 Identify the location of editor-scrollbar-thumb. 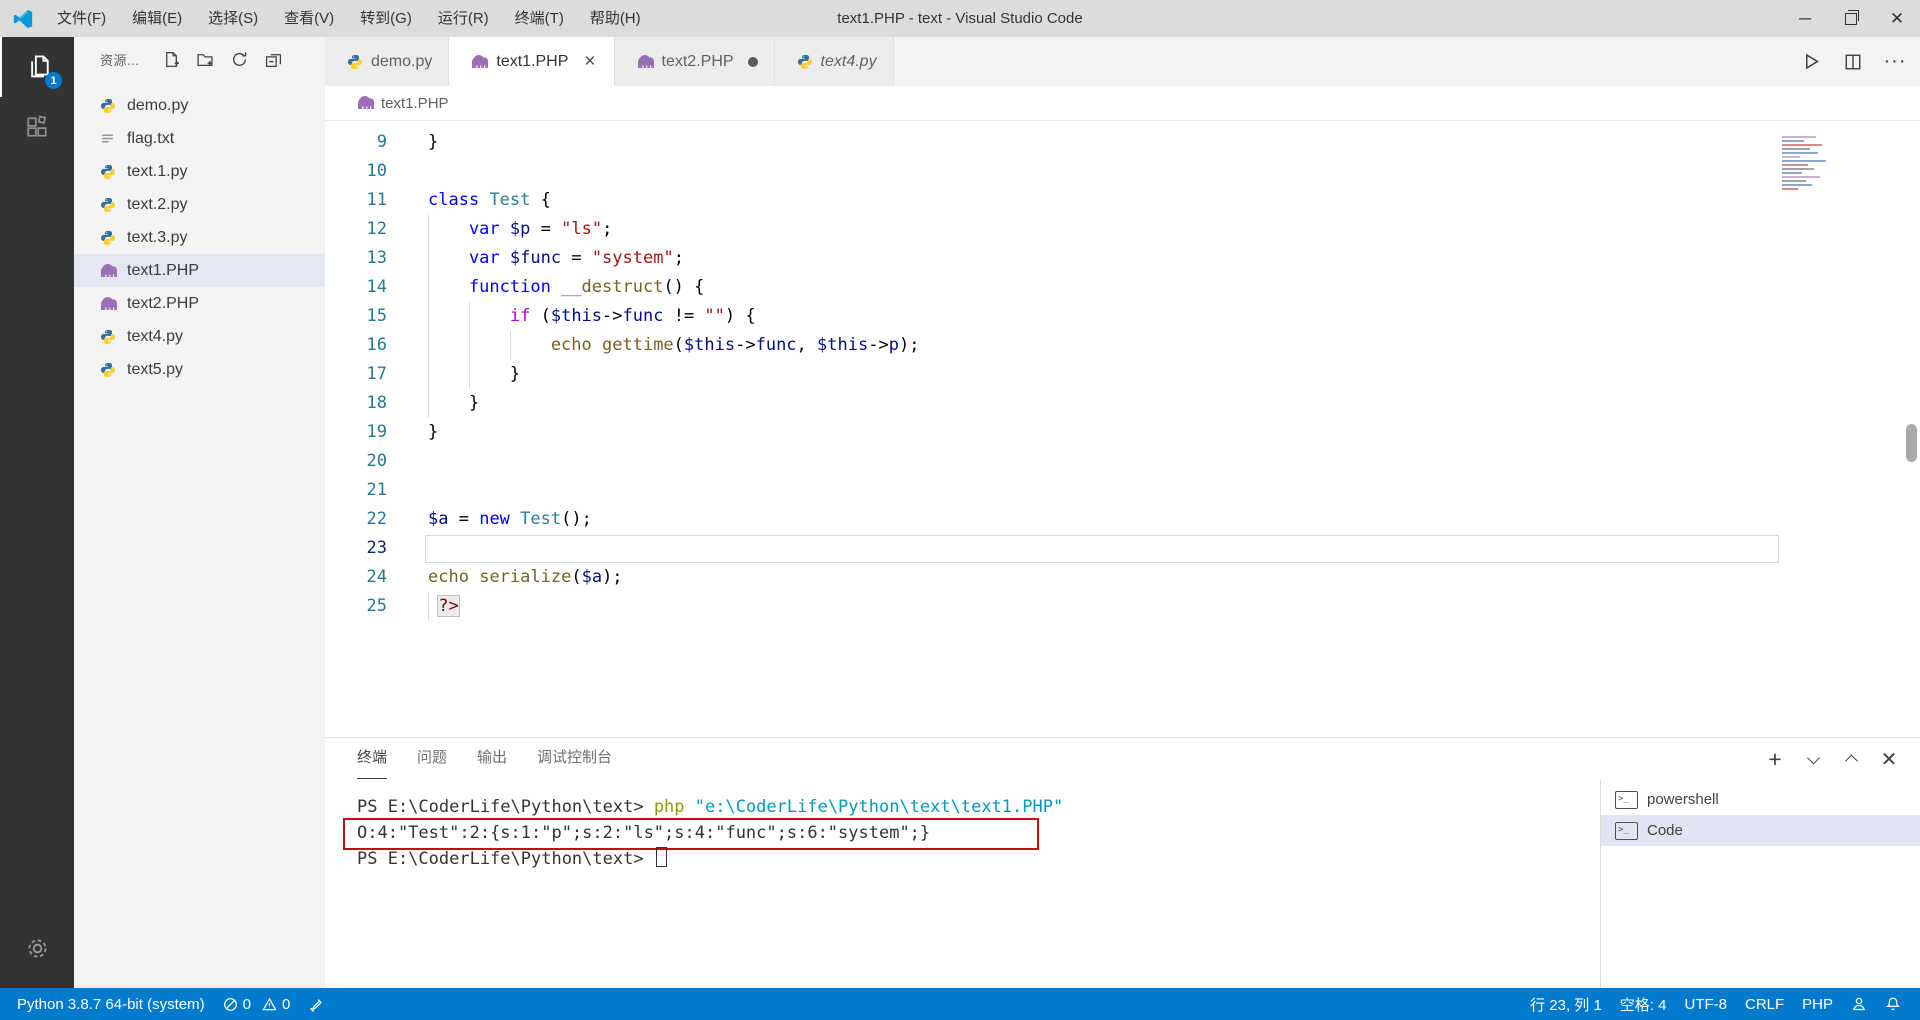
(1911, 443).